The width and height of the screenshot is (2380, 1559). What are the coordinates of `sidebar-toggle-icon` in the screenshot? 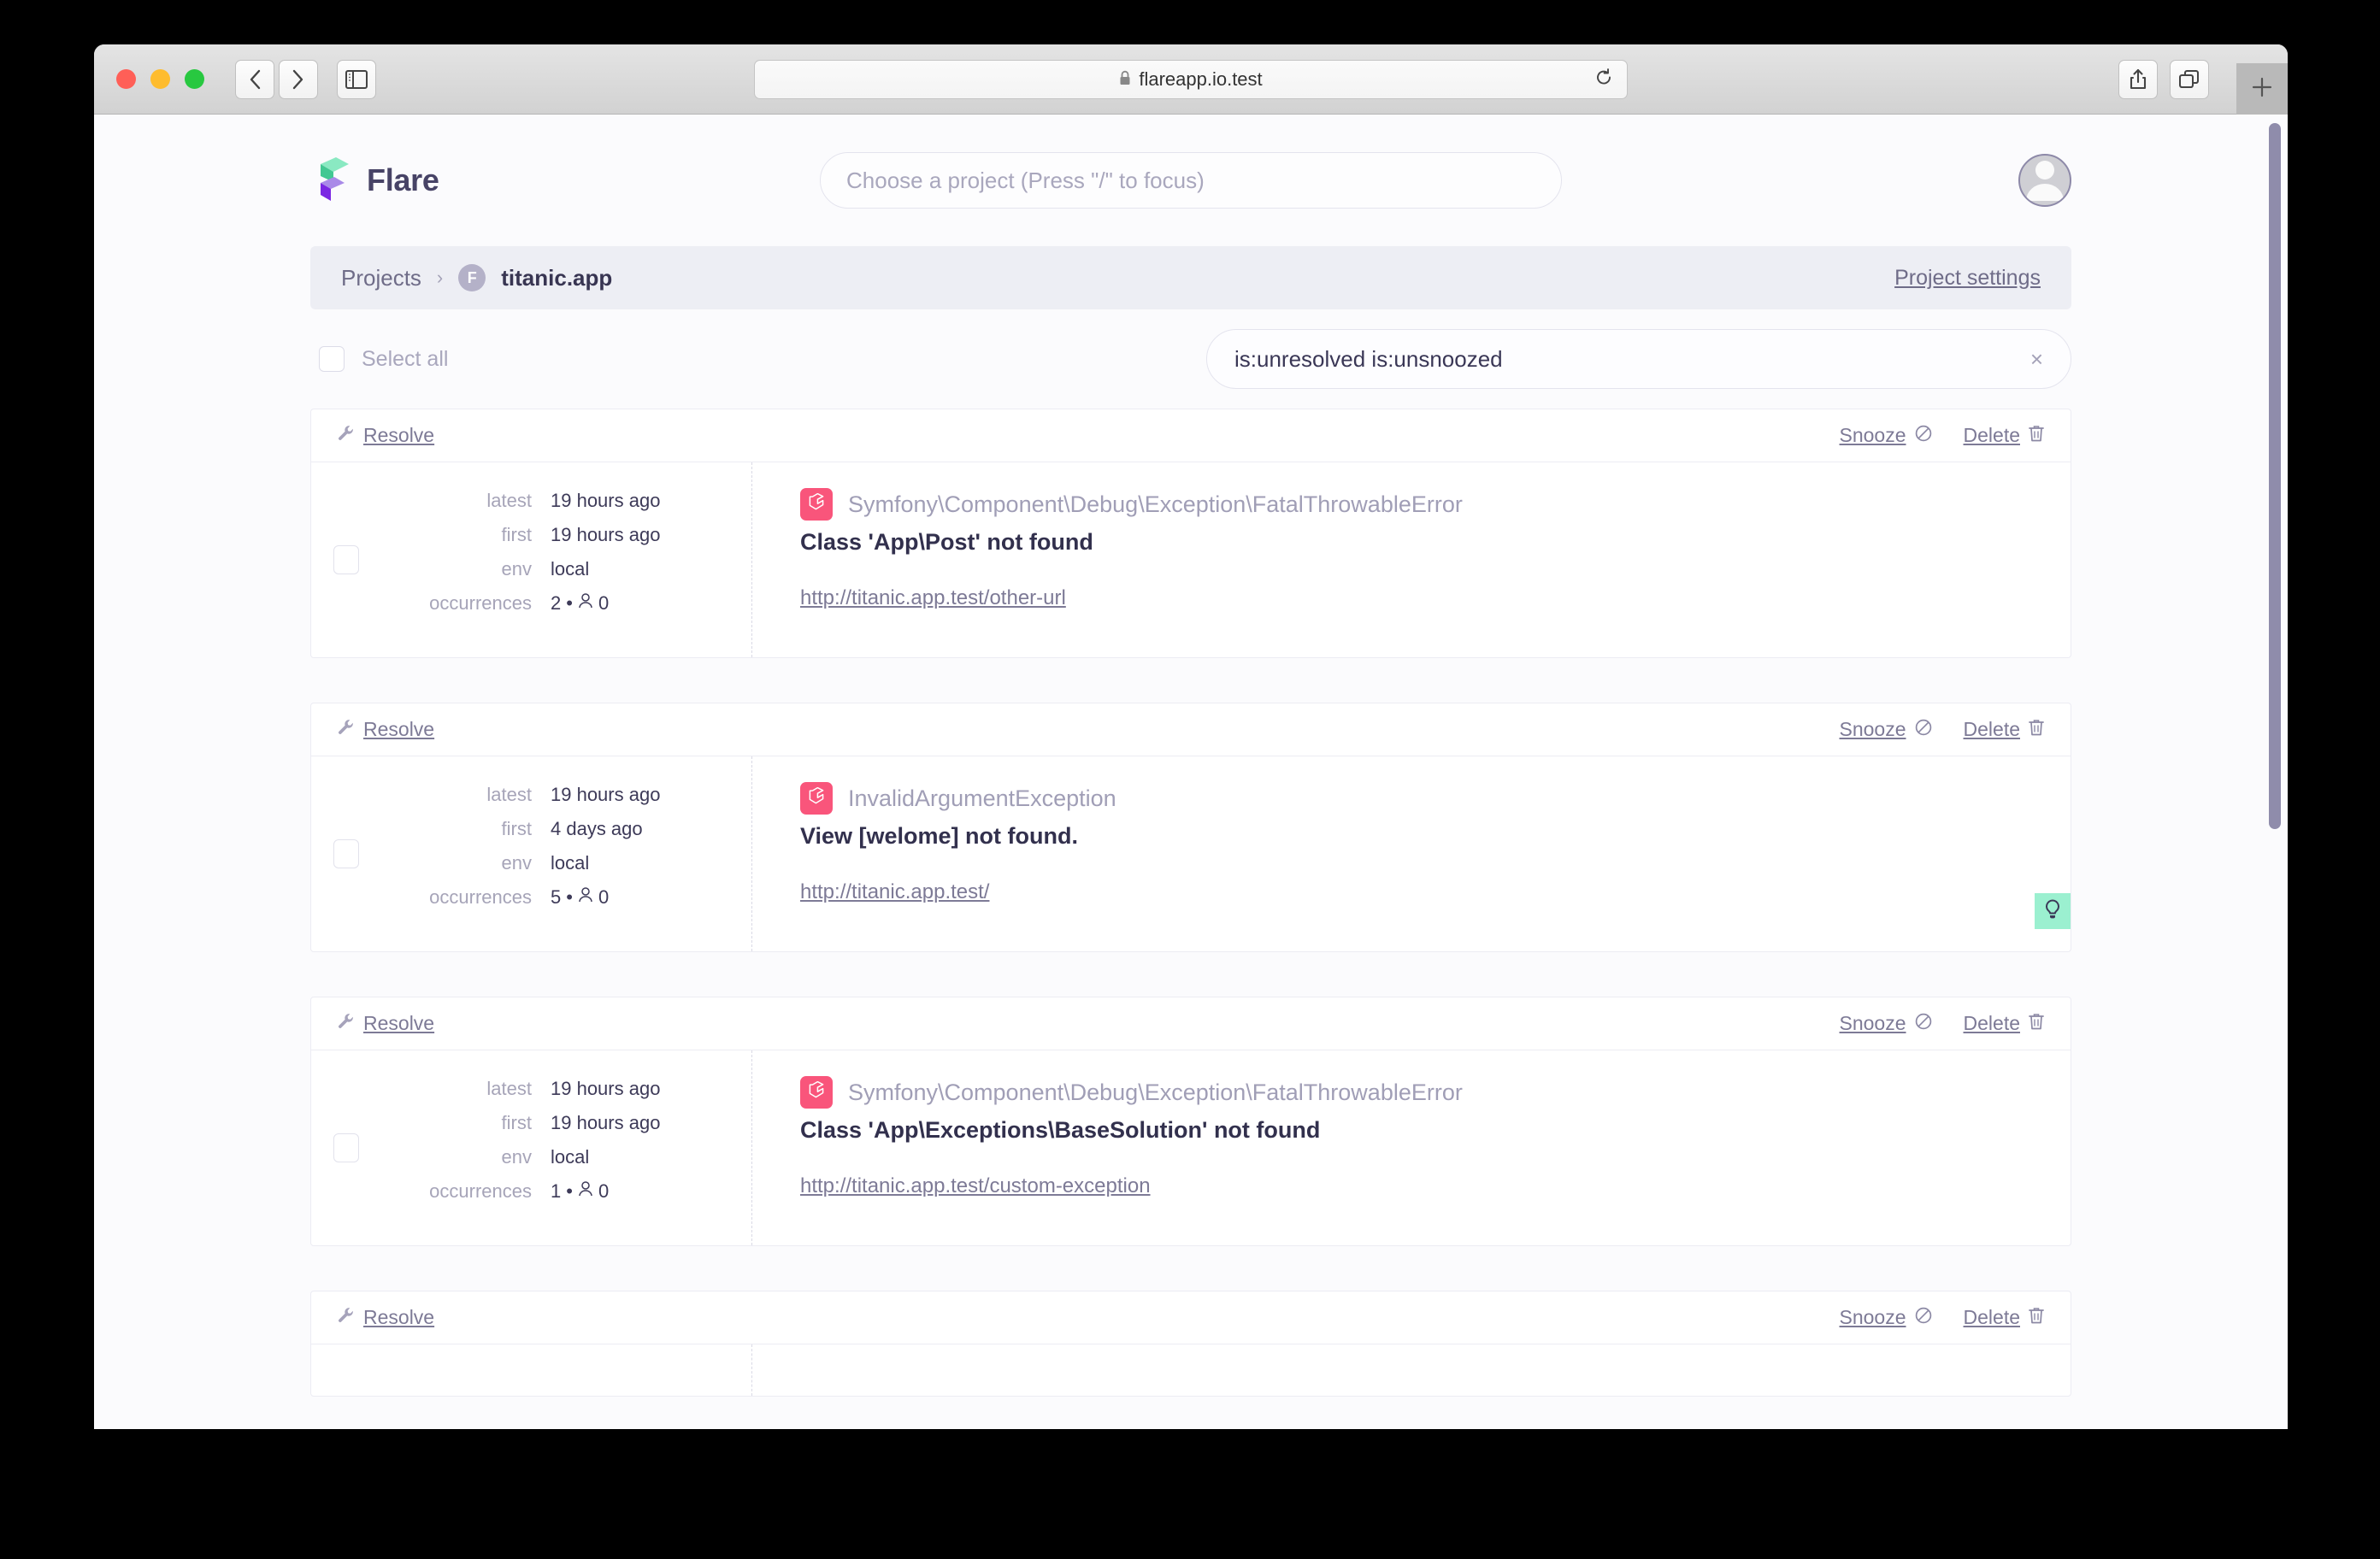 It's located at (357, 79).